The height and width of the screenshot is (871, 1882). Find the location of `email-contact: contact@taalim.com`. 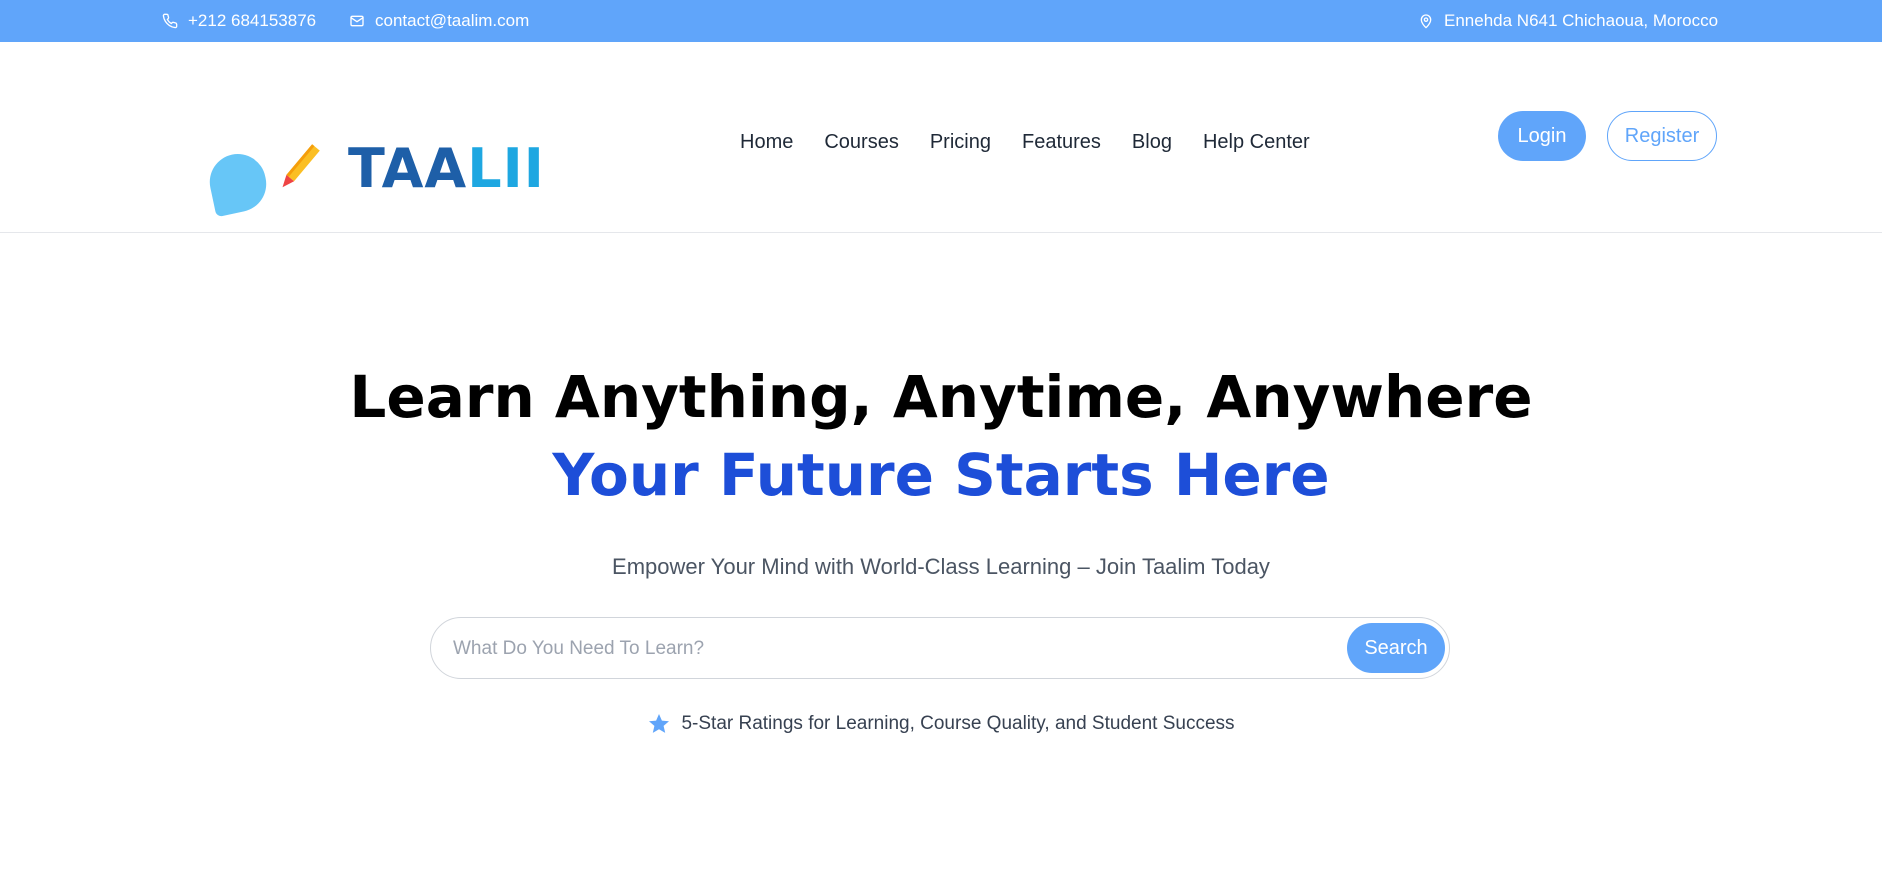

email-contact: contact@taalim.com is located at coordinates (439, 21).